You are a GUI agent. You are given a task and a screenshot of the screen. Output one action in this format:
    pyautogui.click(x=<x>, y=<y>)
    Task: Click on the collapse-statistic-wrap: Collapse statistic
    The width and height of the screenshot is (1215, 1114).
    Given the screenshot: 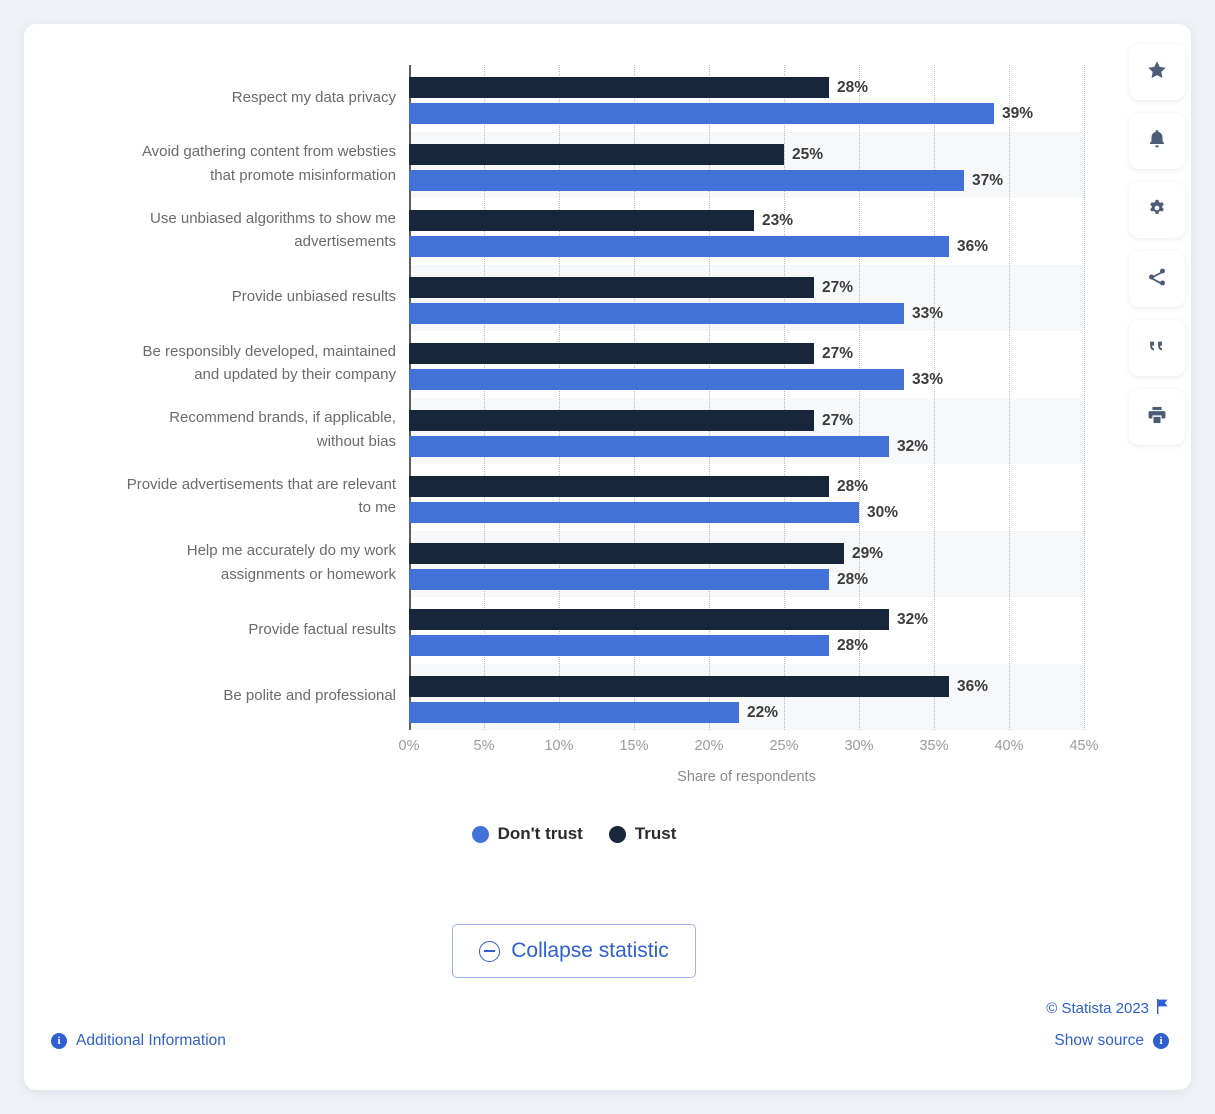 What is the action you would take?
    pyautogui.click(x=574, y=951)
    